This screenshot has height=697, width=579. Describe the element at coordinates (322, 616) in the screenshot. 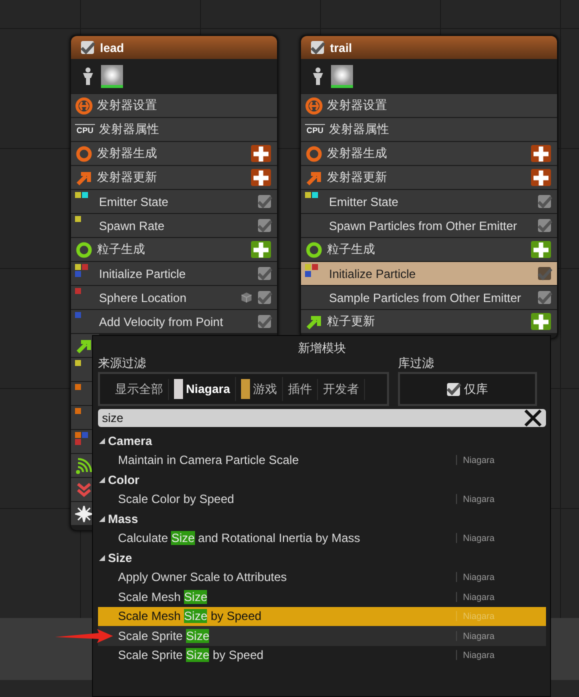

I see `module-list-item: Scale Mesh Size by Speed Niagara` at that location.